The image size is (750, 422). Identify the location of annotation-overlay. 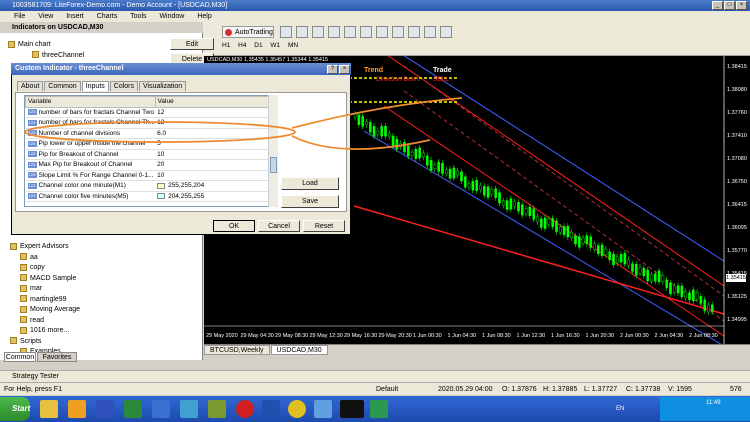
(243, 123).